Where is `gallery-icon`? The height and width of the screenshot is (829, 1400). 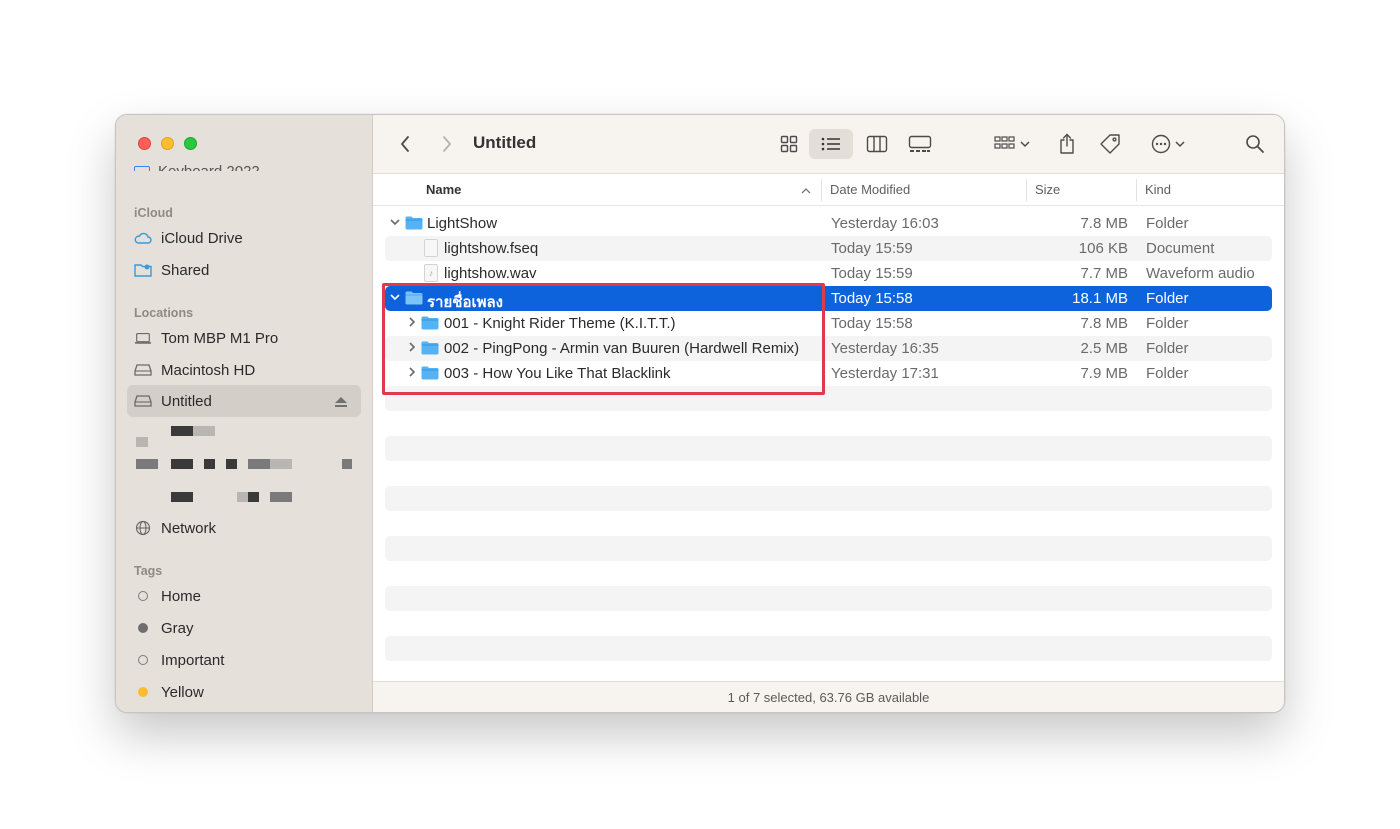 gallery-icon is located at coordinates (920, 143).